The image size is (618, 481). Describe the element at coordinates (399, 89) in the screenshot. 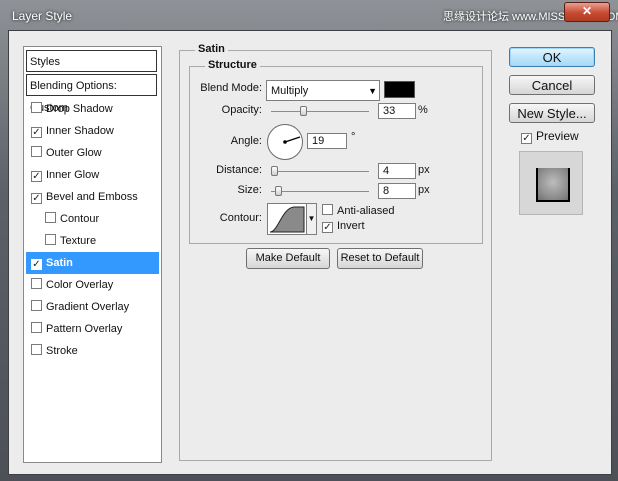

I see `blend-color-swatch` at that location.